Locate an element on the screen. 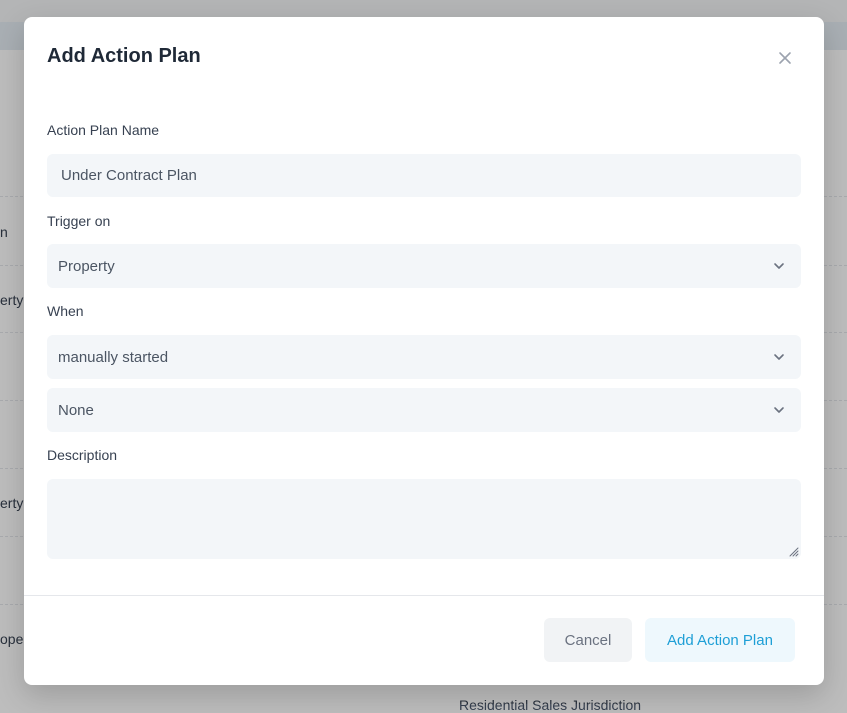  close-icon is located at coordinates (785, 58).